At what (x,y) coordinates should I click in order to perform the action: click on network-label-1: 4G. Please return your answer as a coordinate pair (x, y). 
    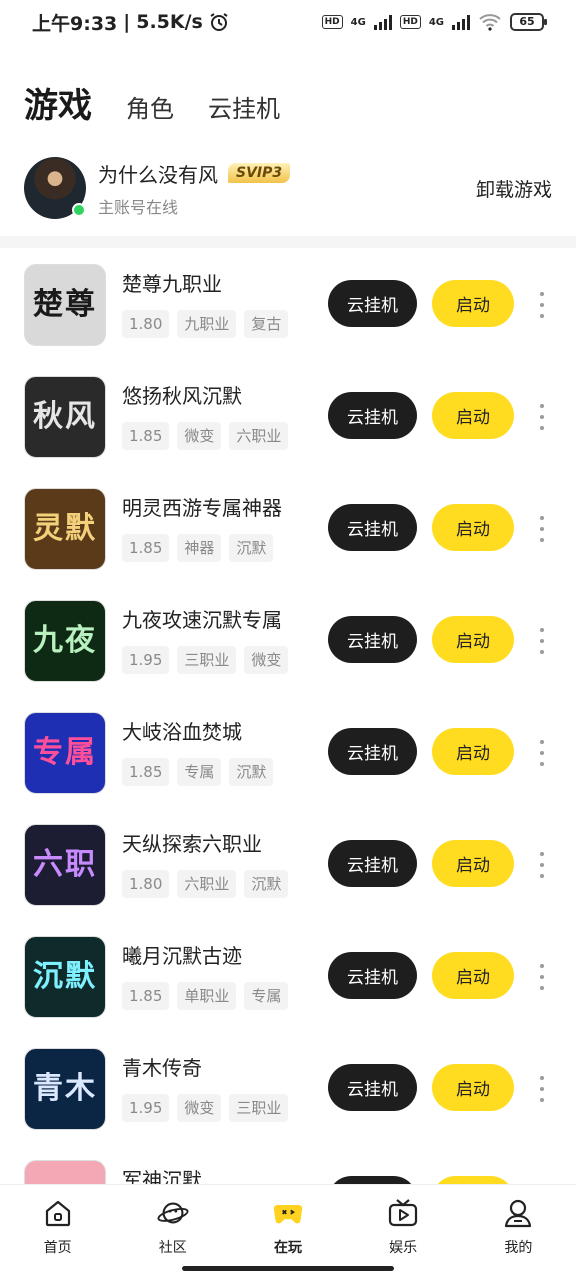
    Looking at the image, I should click on (358, 22).